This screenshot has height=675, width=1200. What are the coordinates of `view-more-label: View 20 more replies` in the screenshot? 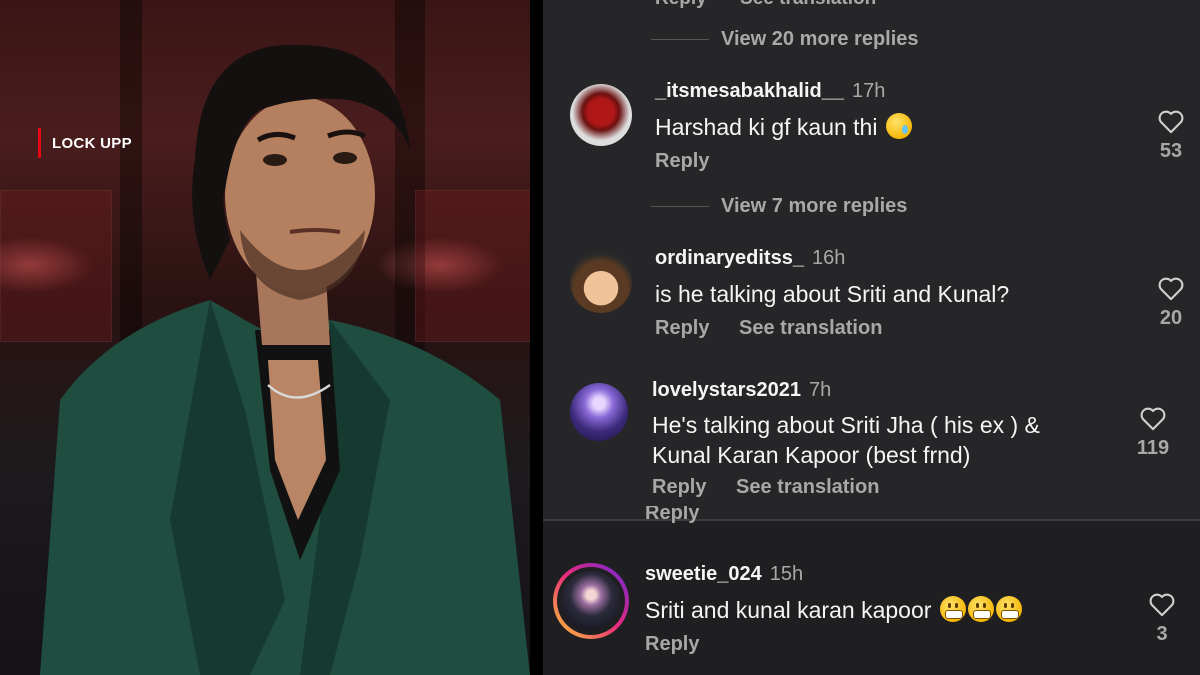 It's located at (820, 39).